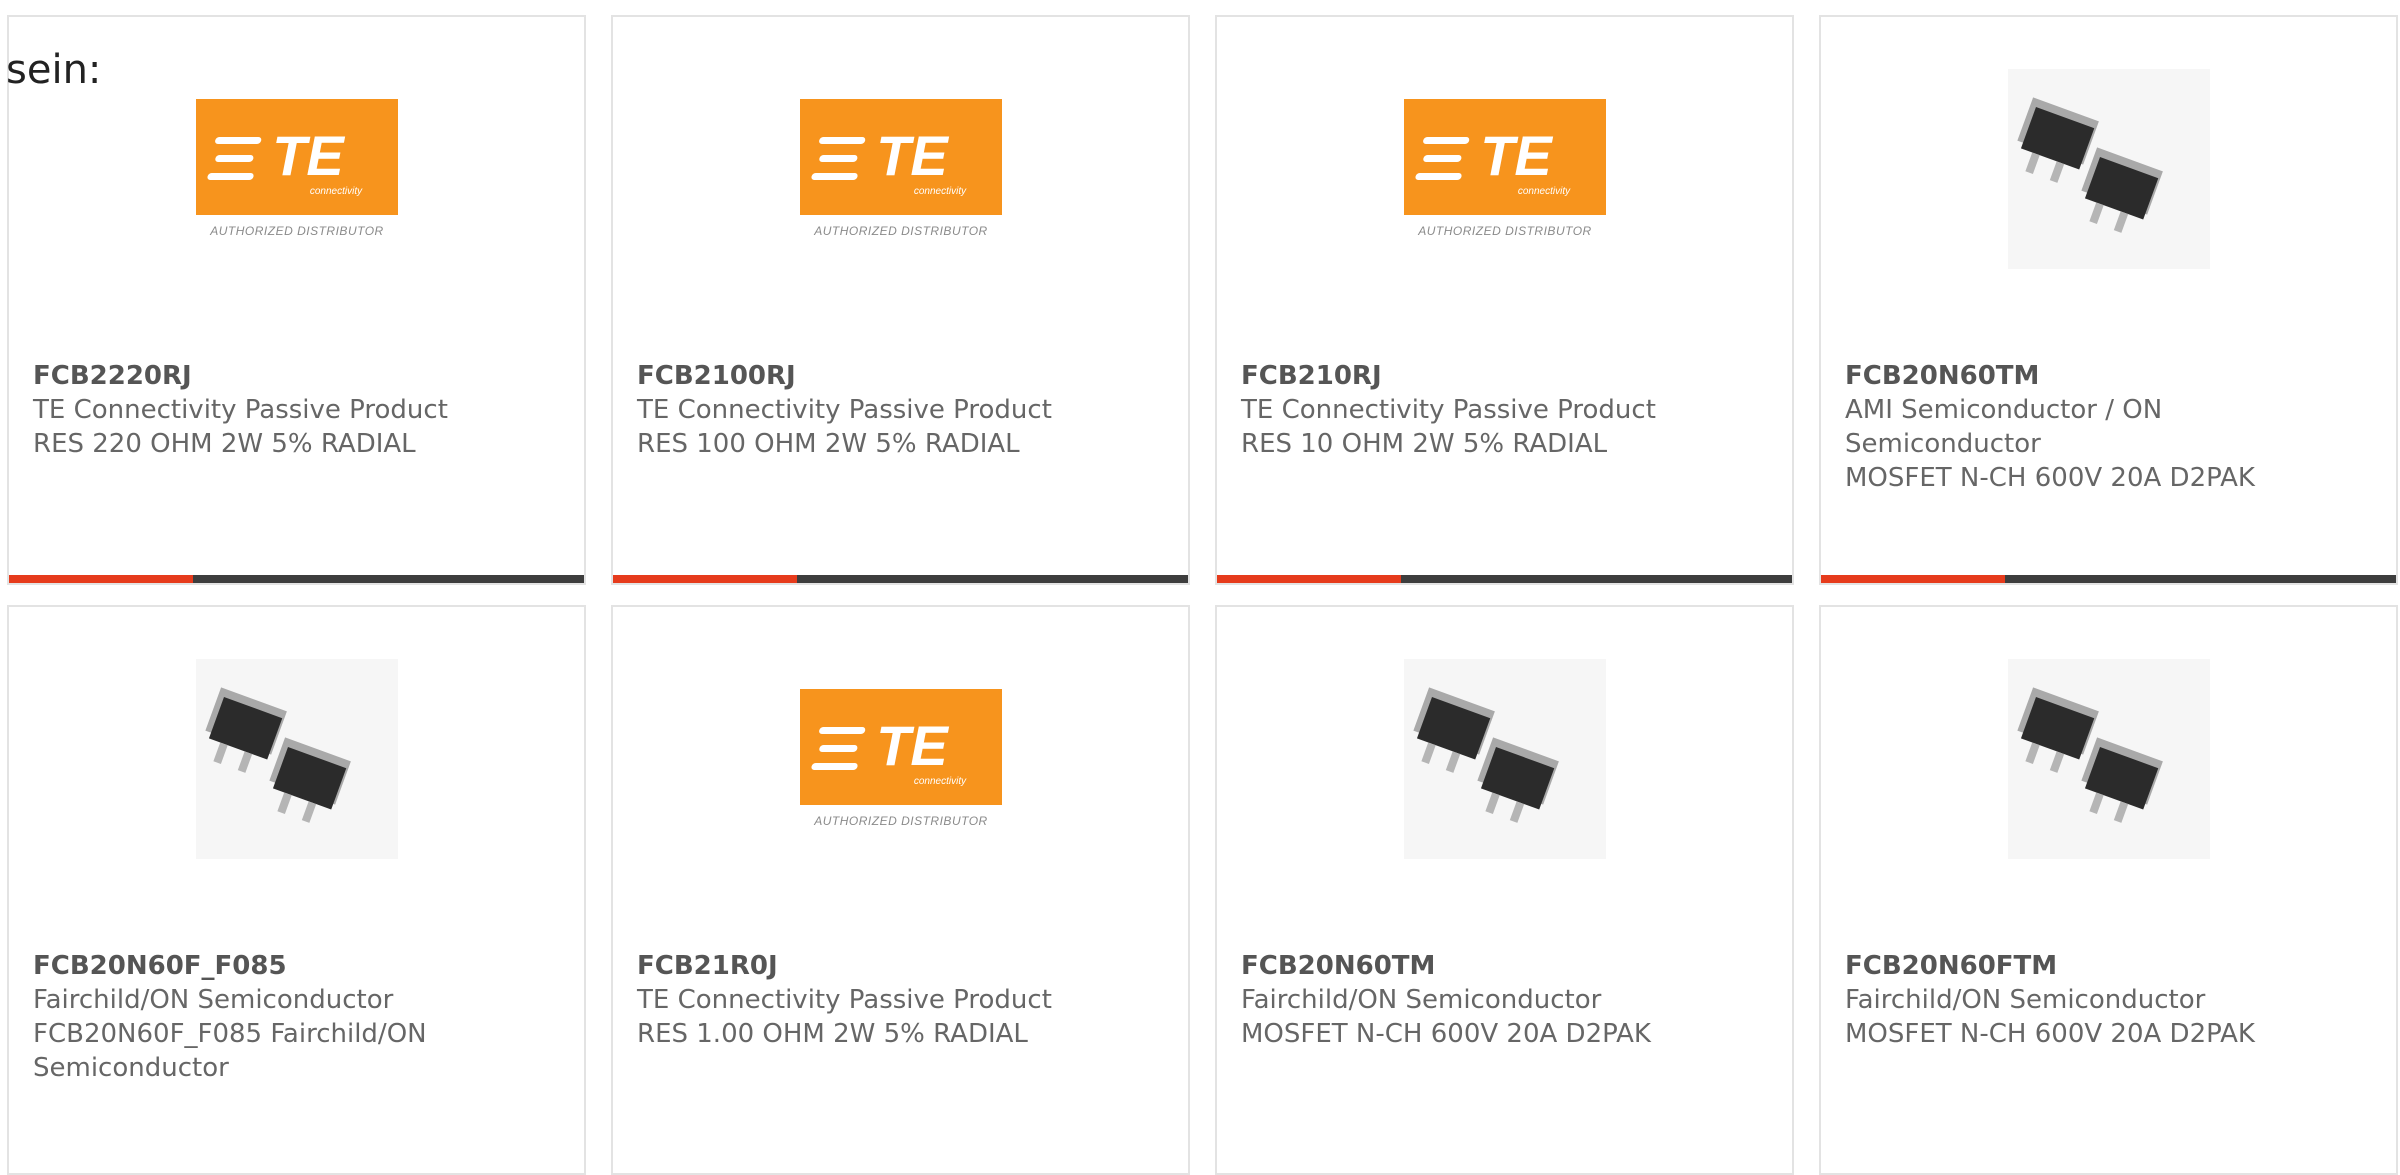  Describe the element at coordinates (2105, 966) in the screenshot. I see `part-number: FCB20N60FTM` at that location.